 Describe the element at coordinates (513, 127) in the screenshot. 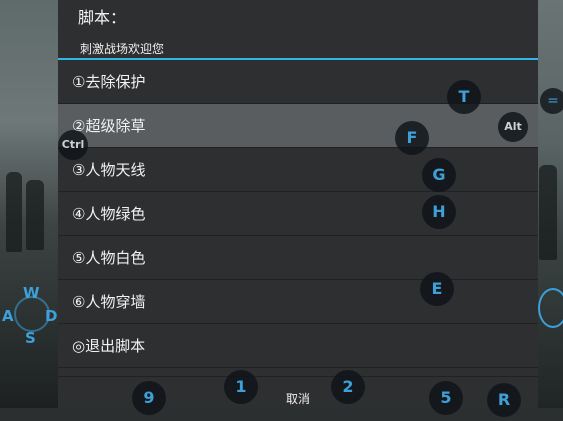

I see `key-alt-button: Alt` at that location.